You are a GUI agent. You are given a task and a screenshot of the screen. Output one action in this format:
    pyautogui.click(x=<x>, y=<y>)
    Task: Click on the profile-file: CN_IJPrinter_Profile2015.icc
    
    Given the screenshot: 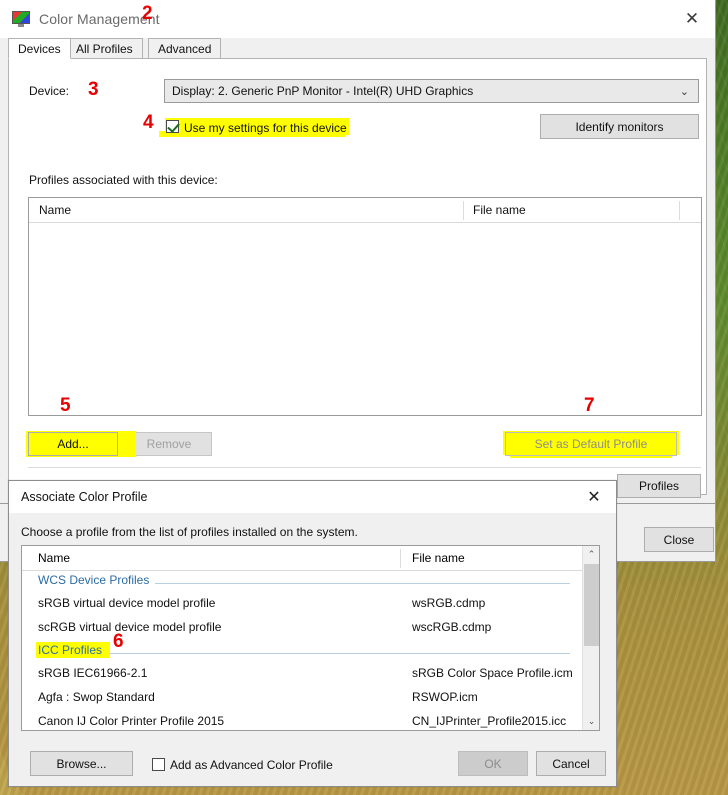 What is the action you would take?
    pyautogui.click(x=489, y=721)
    